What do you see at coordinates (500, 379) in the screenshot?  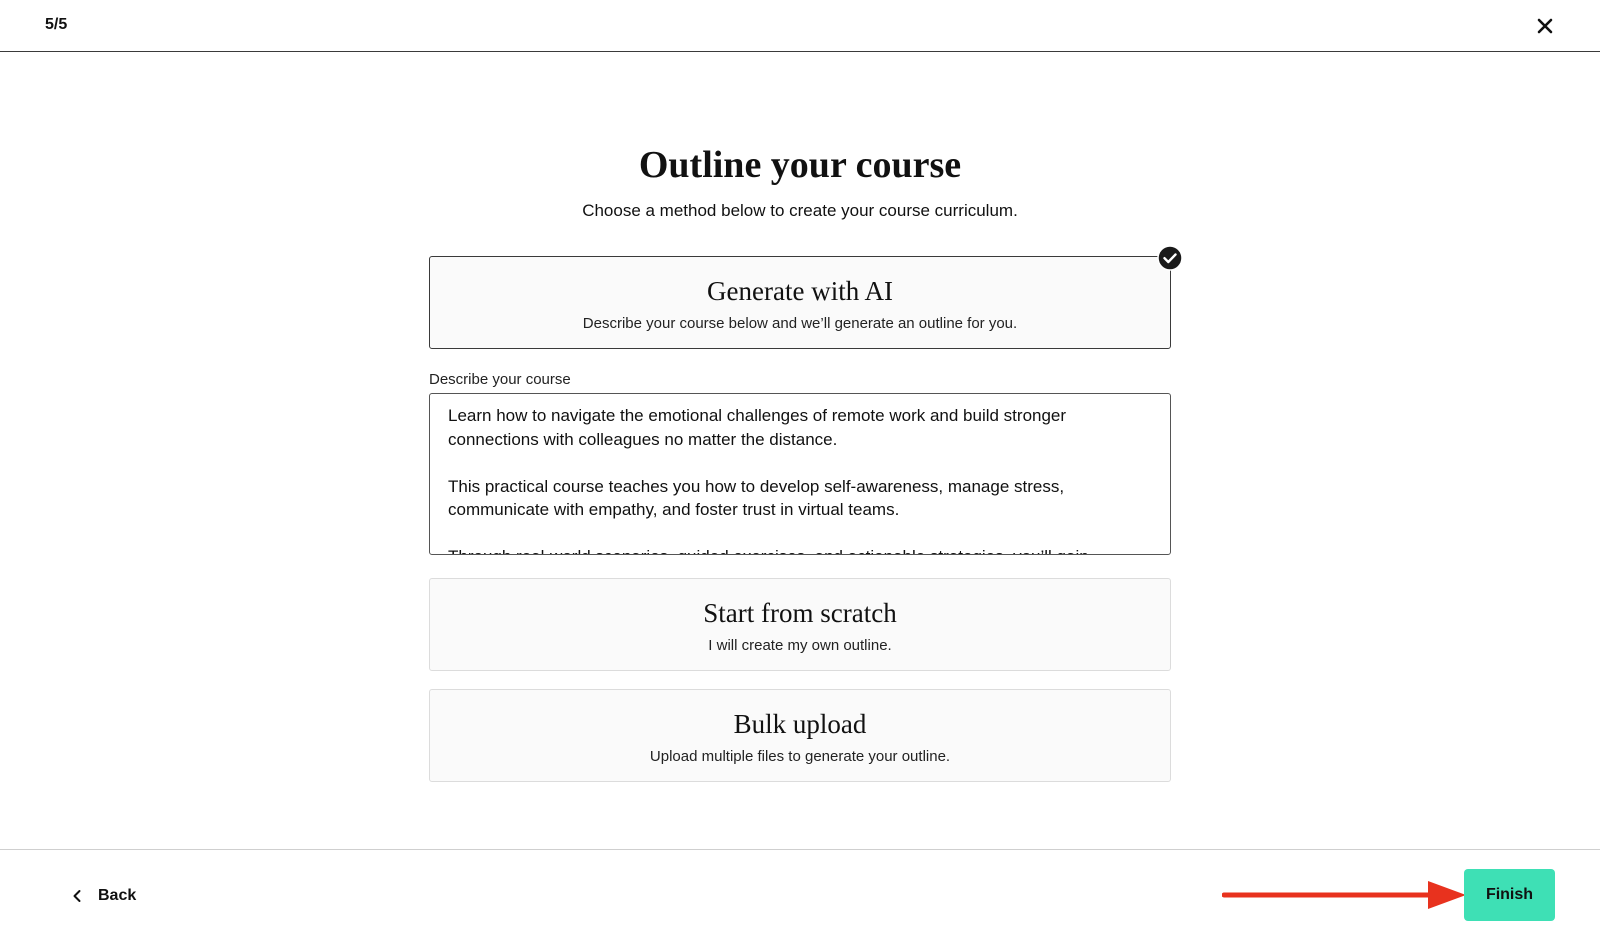 I see `describe-course-label: Describe your course` at bounding box center [500, 379].